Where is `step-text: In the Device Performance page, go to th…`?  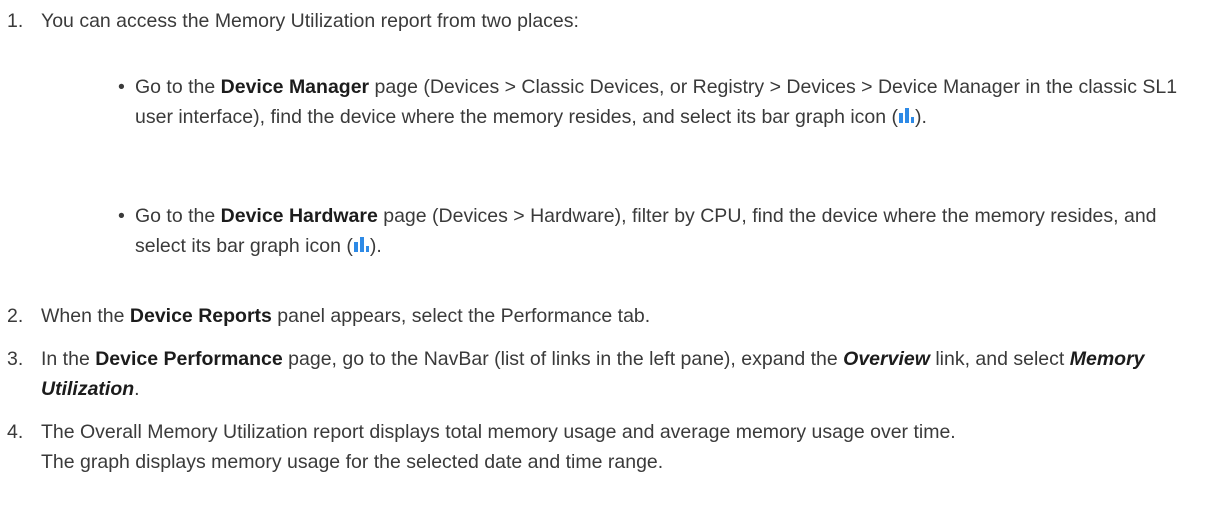
step-text: In the Device Performance page, go to th… is located at coordinates (625, 374).